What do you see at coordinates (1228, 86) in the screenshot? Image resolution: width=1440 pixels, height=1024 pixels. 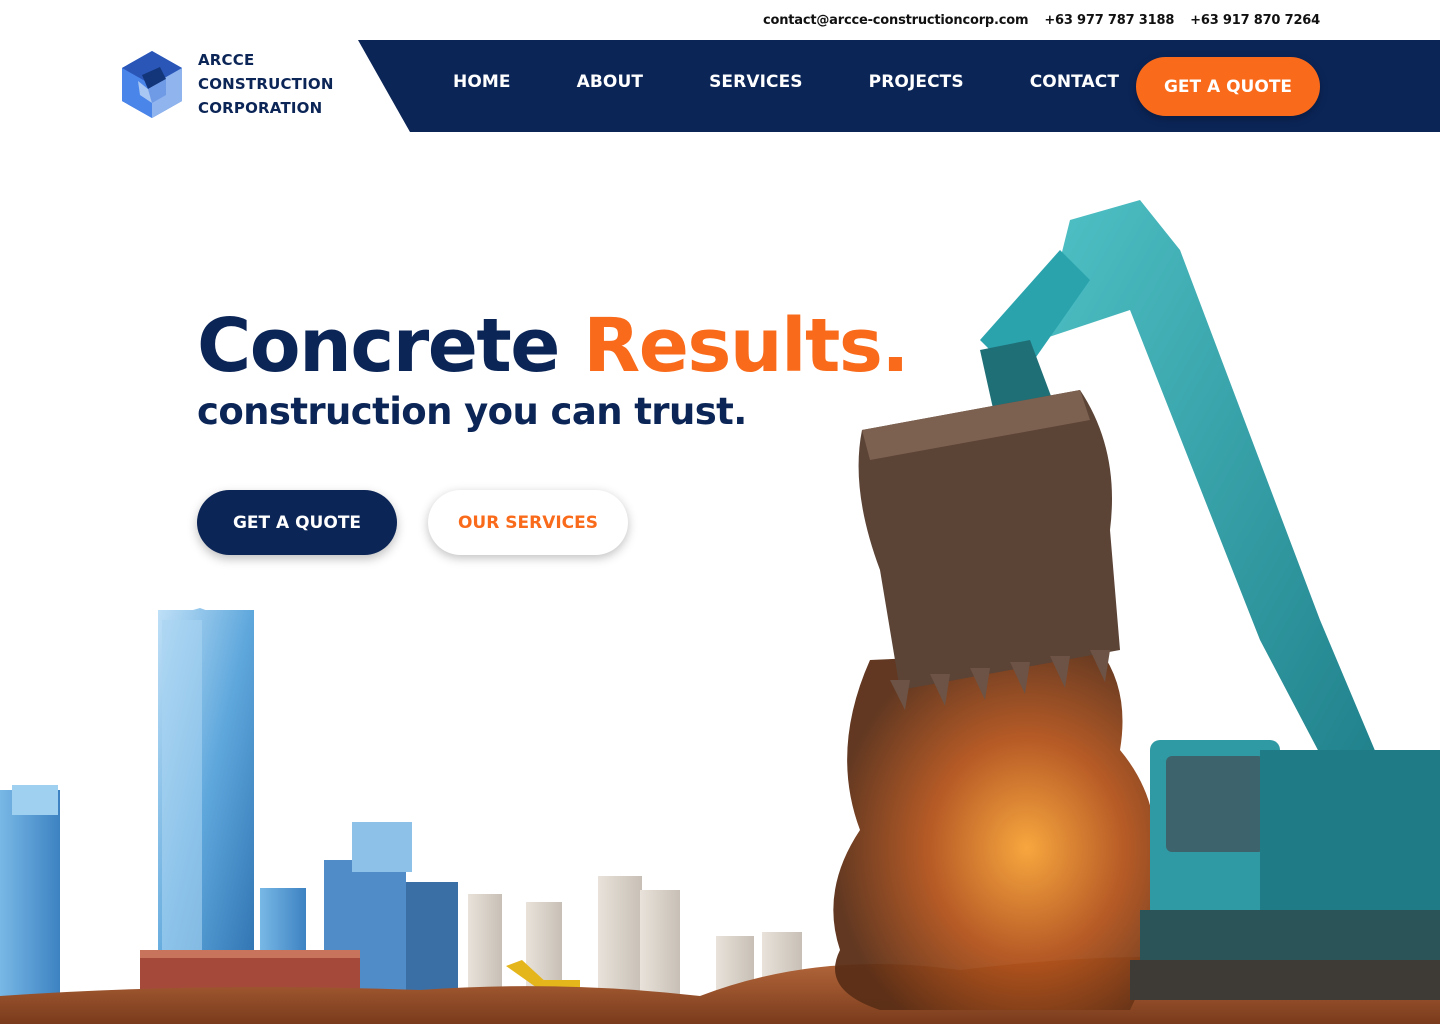 I see `nav-get-quote-button: GET A QUOTE` at bounding box center [1228, 86].